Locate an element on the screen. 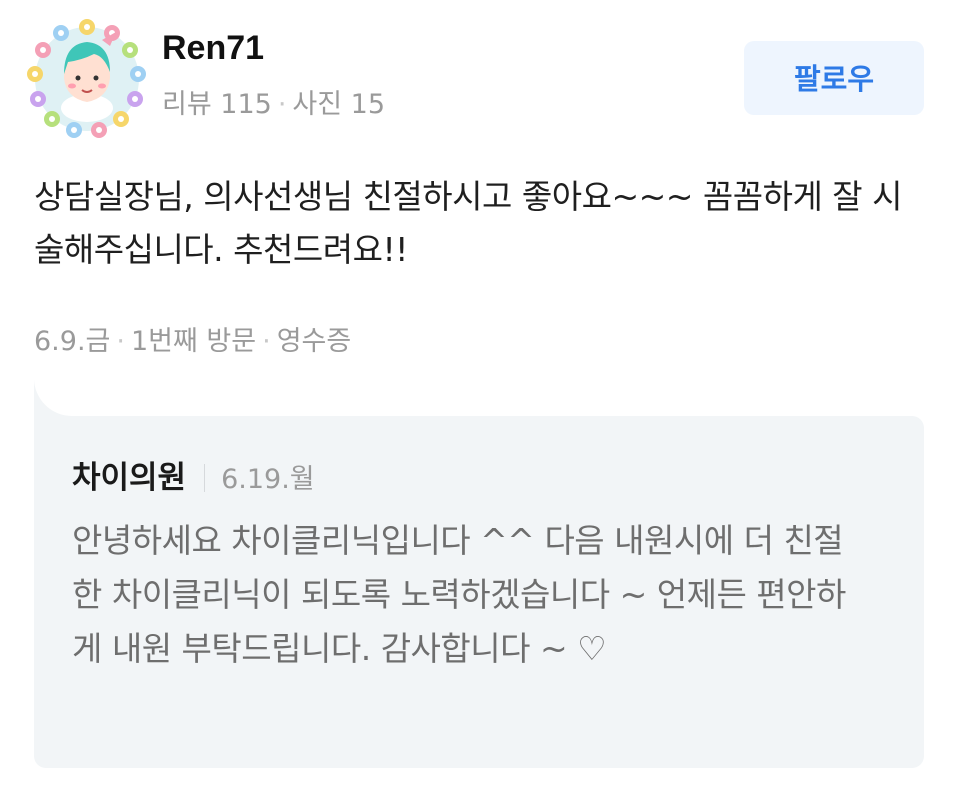 The width and height of the screenshot is (966, 807). review-count: 리뷰 115 is located at coordinates (217, 104).